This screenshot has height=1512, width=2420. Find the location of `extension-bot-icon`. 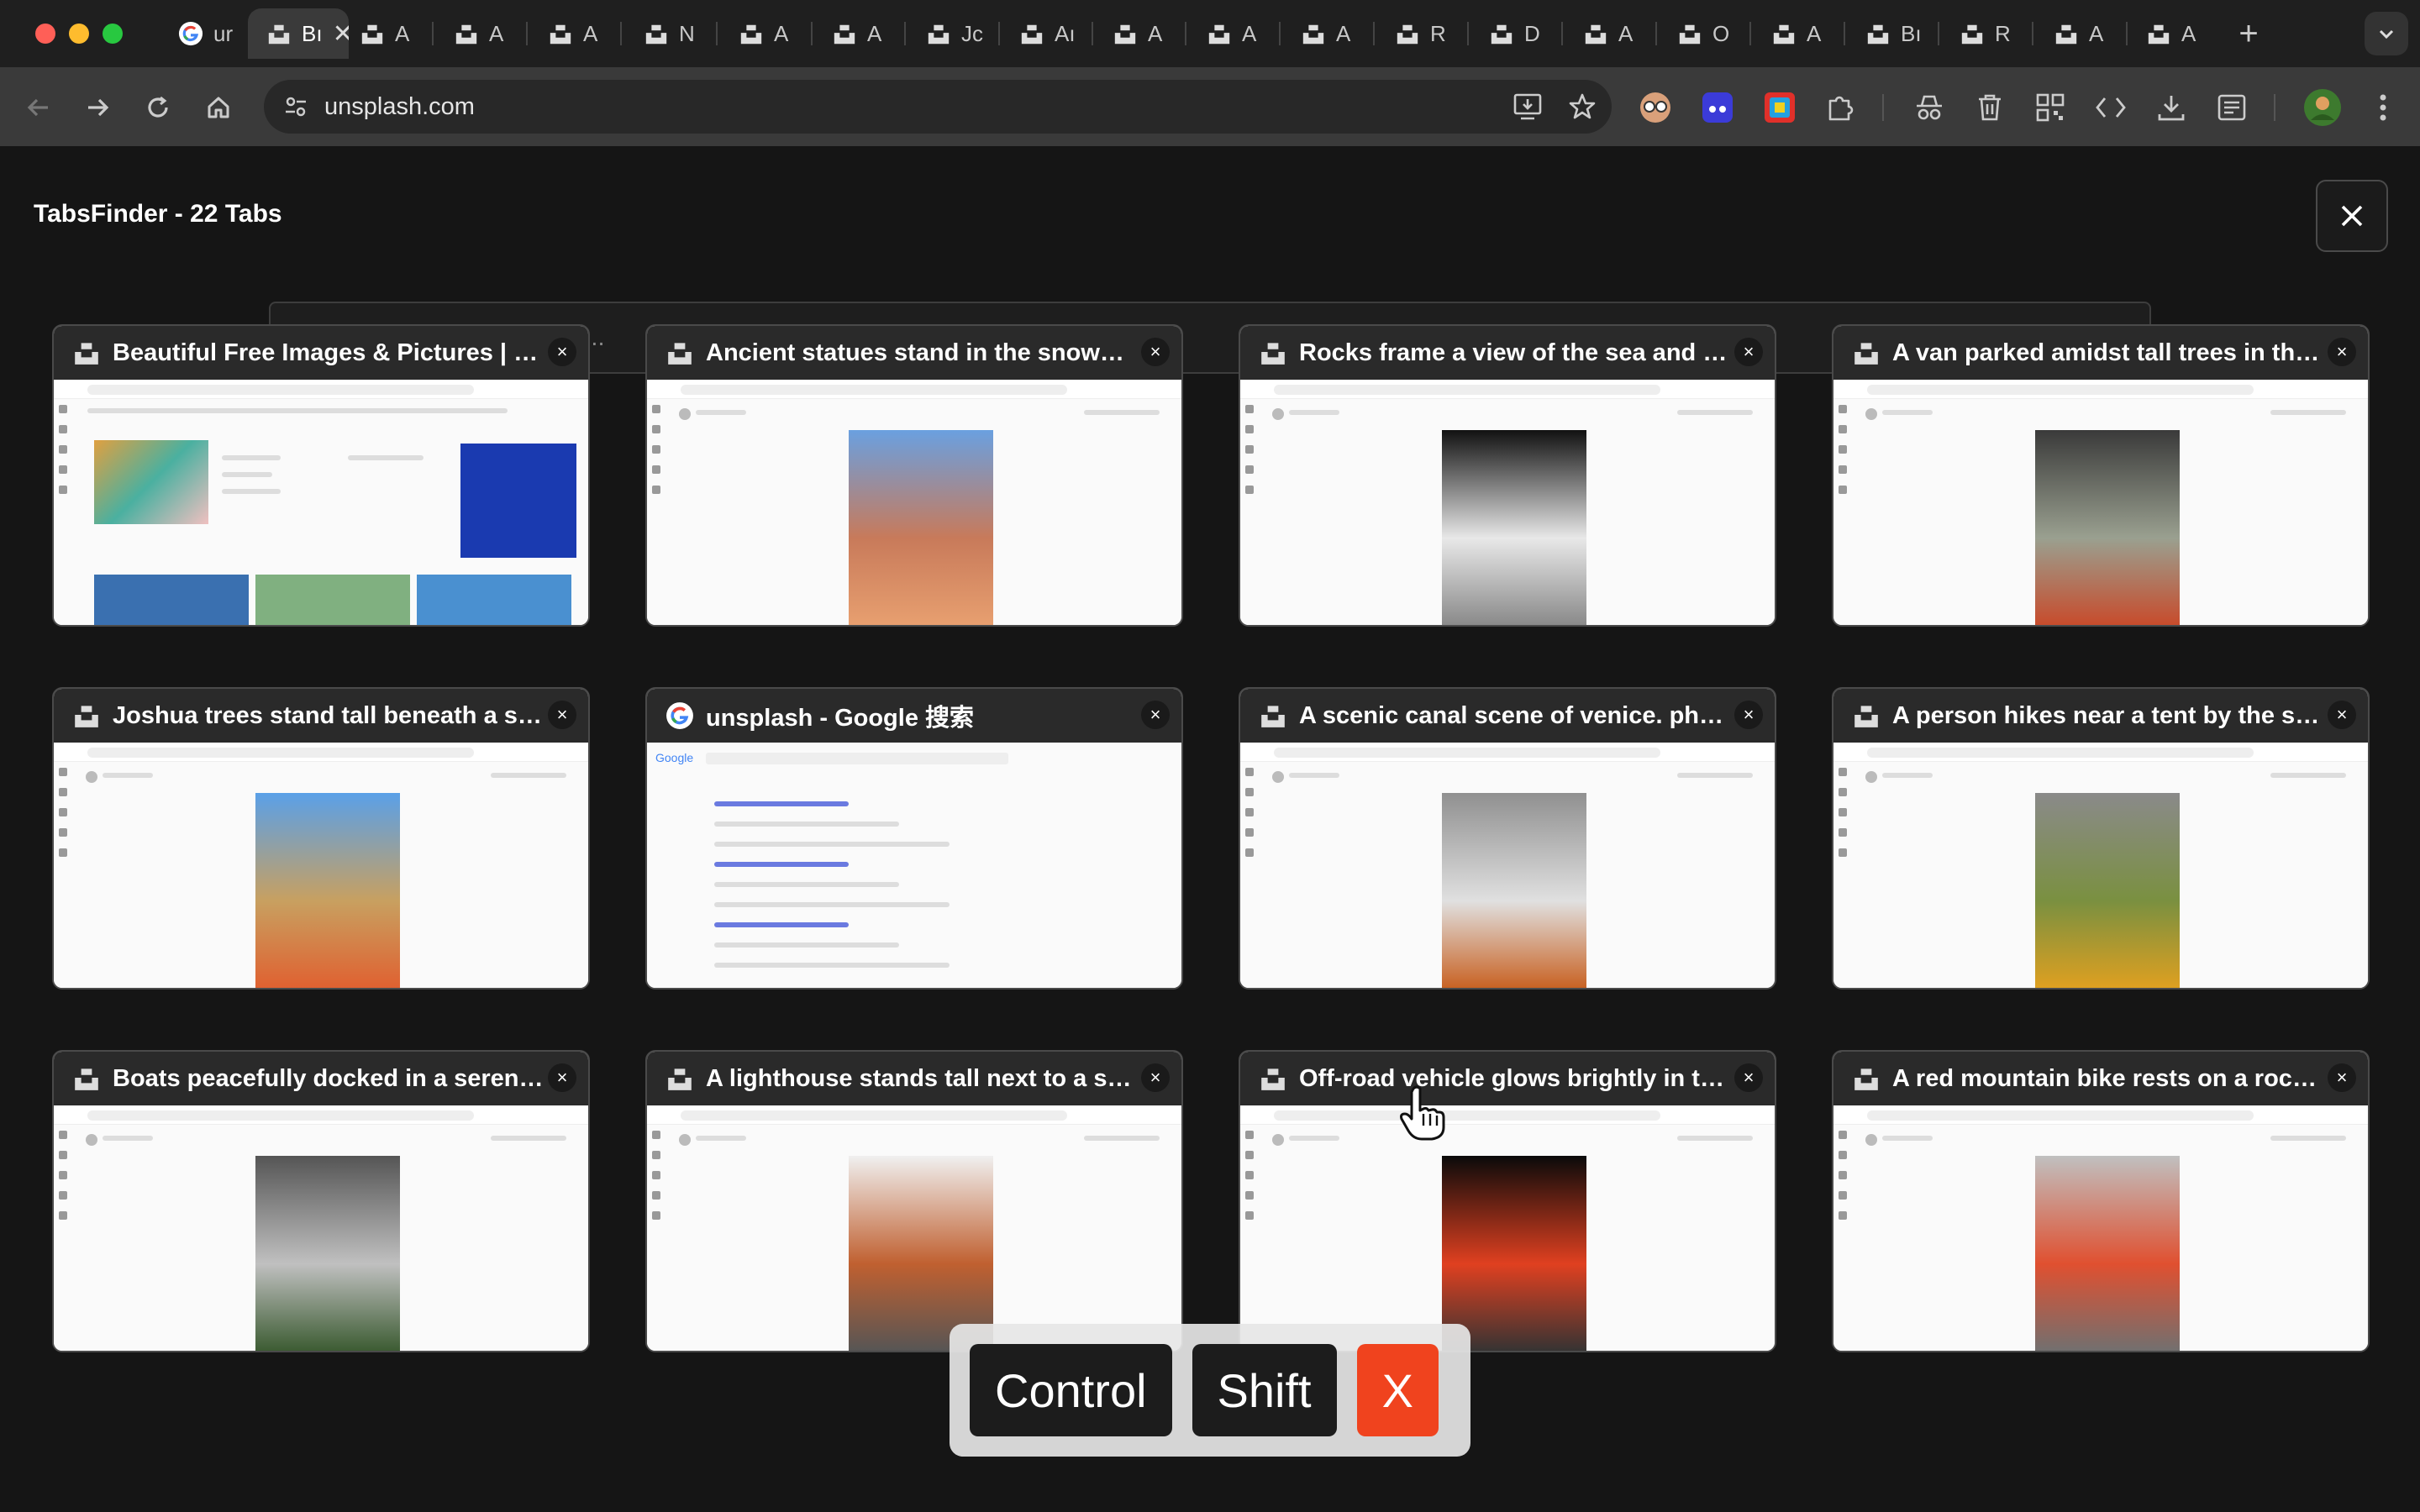

extension-bot-icon is located at coordinates (1717, 107).